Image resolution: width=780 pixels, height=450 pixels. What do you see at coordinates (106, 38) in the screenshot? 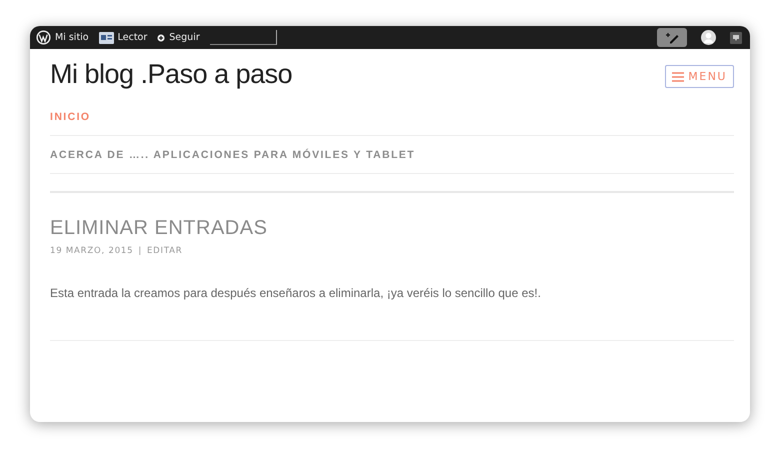
I see `reader-icon` at bounding box center [106, 38].